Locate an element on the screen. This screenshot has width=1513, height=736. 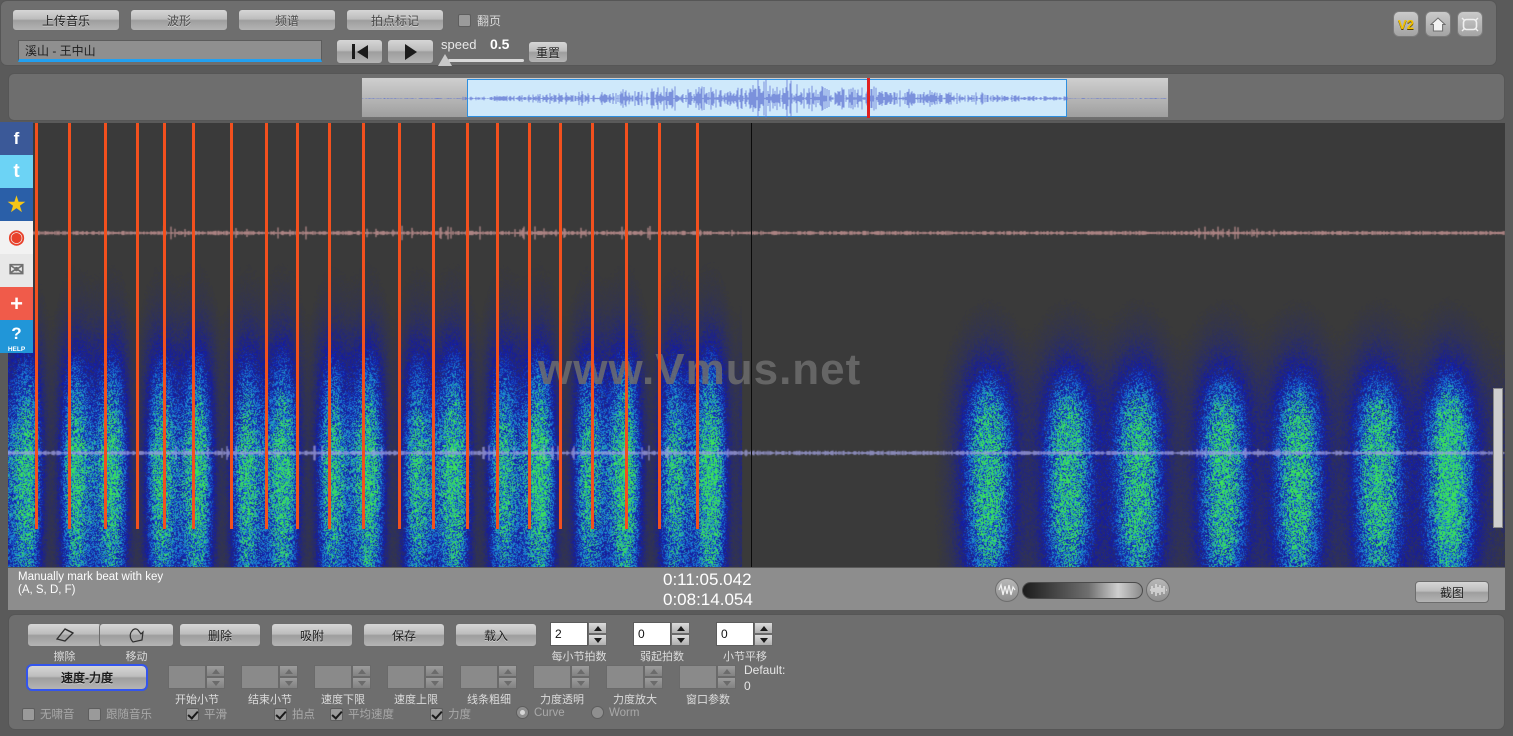
stepper-开始小节-increment is located at coordinates (215, 671).